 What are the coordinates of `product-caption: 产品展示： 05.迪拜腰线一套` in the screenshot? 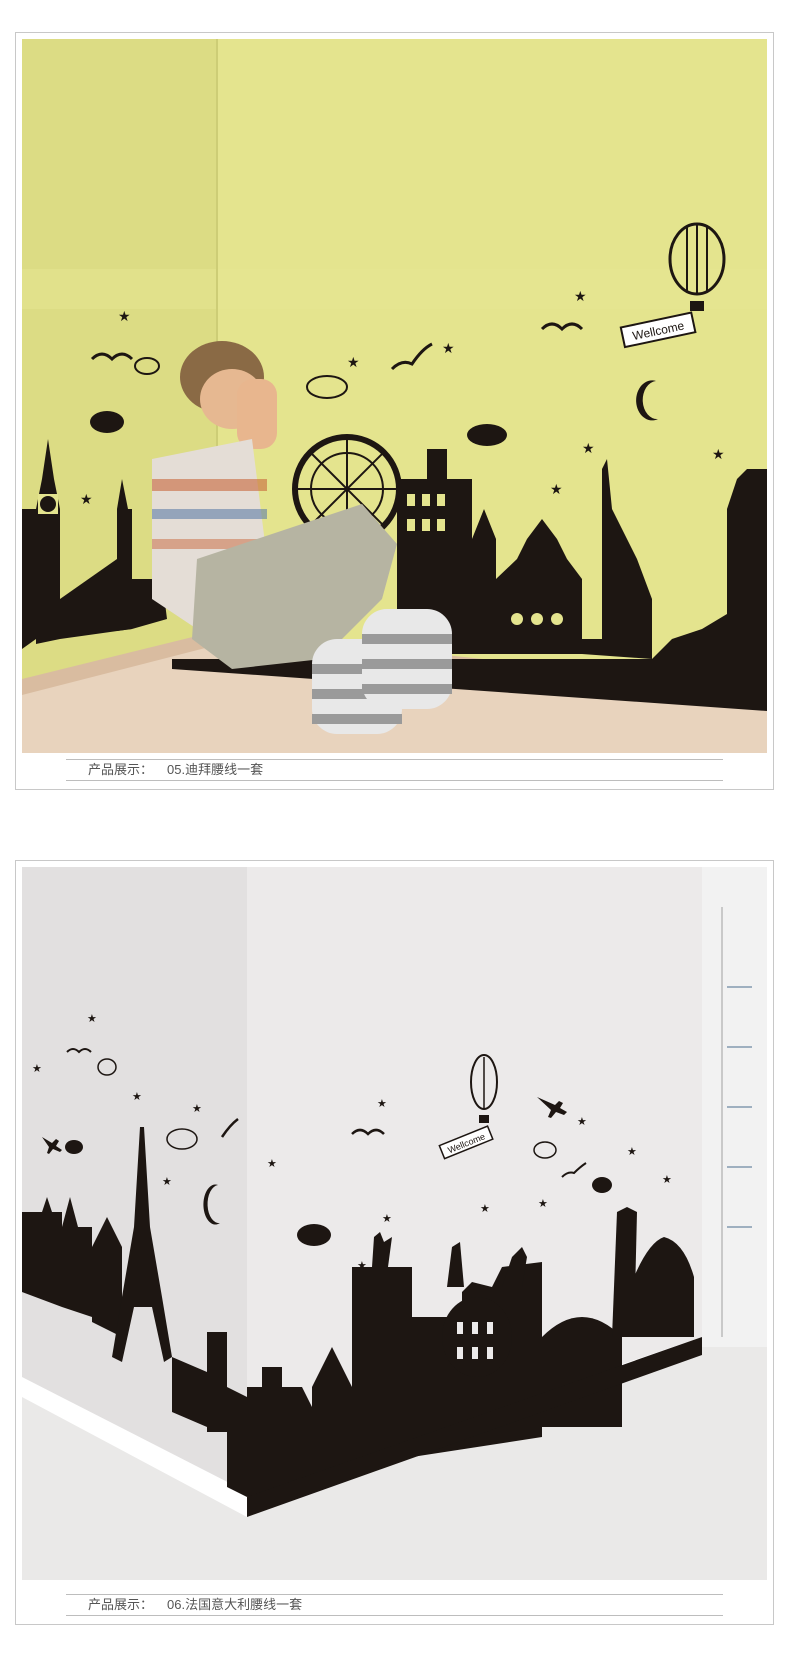 It's located at (394, 770).